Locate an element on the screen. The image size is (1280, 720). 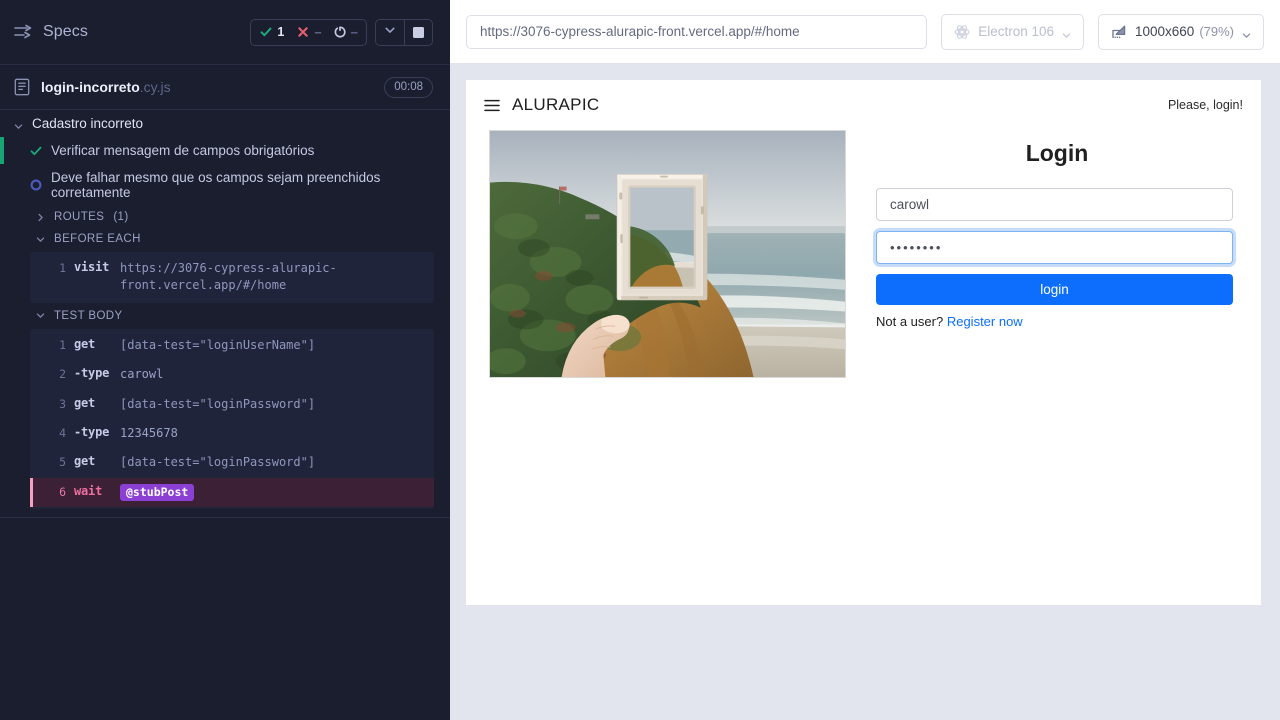
command-row: 3 get [data-test="loginPassword"] is located at coordinates (232, 404).